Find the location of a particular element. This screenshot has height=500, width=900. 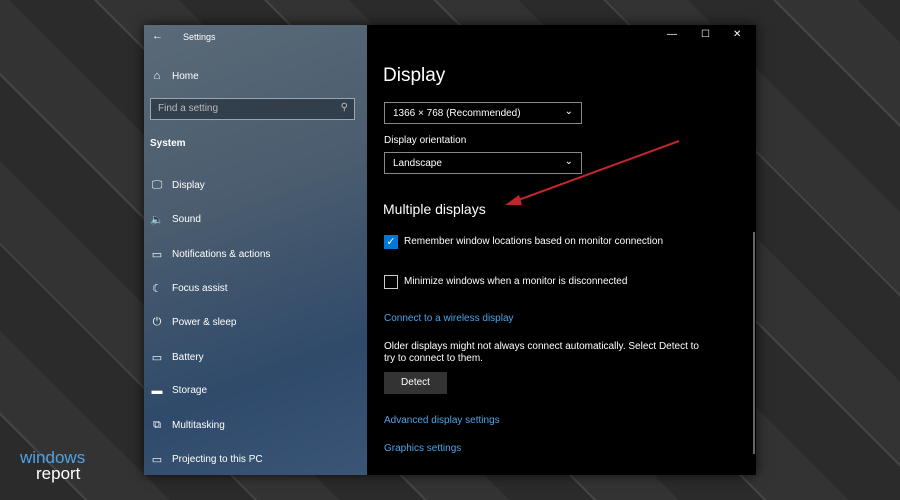

sidebar-item-multitasking: ⧉ Multitasking is located at coordinates (187, 425).